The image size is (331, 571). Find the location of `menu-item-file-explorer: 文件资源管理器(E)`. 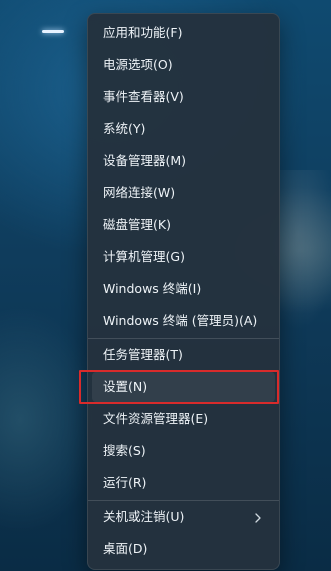

menu-item-file-explorer: 文件资源管理器(E) is located at coordinates (183, 419).